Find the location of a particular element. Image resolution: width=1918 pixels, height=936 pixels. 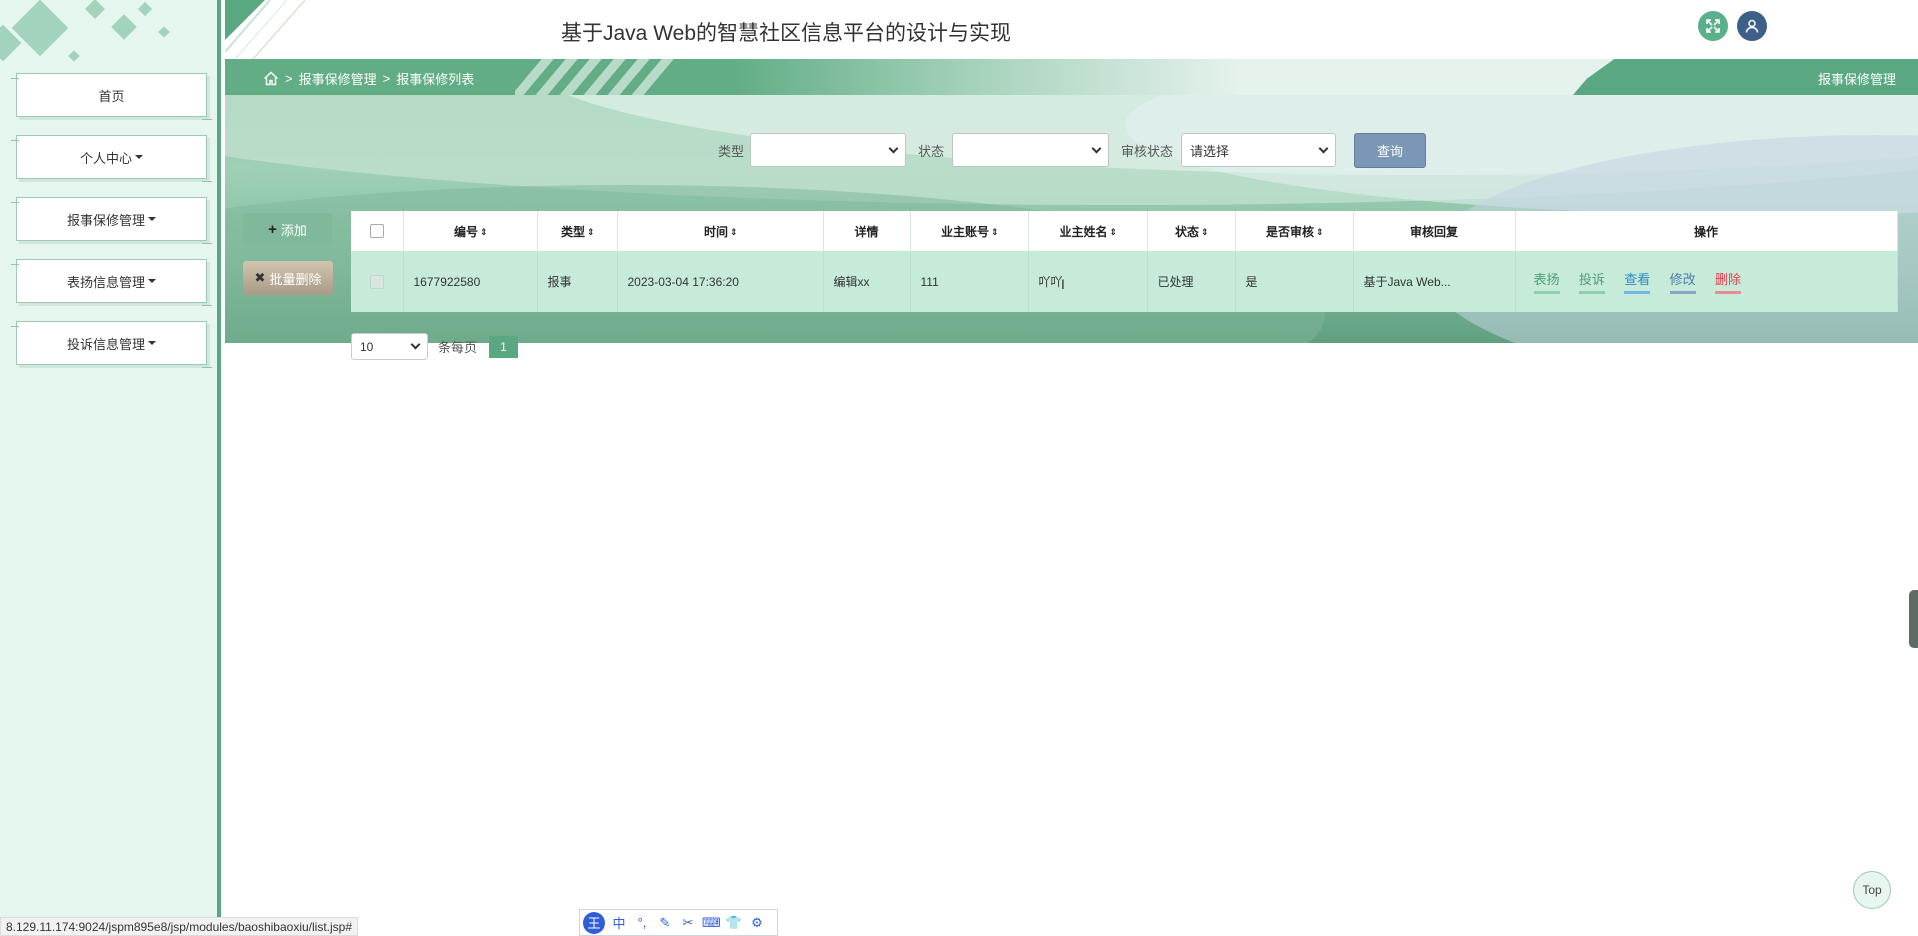

top-header: 基于Java Web的智慧社区信息平台的设计与实现 is located at coordinates (1071, 29).